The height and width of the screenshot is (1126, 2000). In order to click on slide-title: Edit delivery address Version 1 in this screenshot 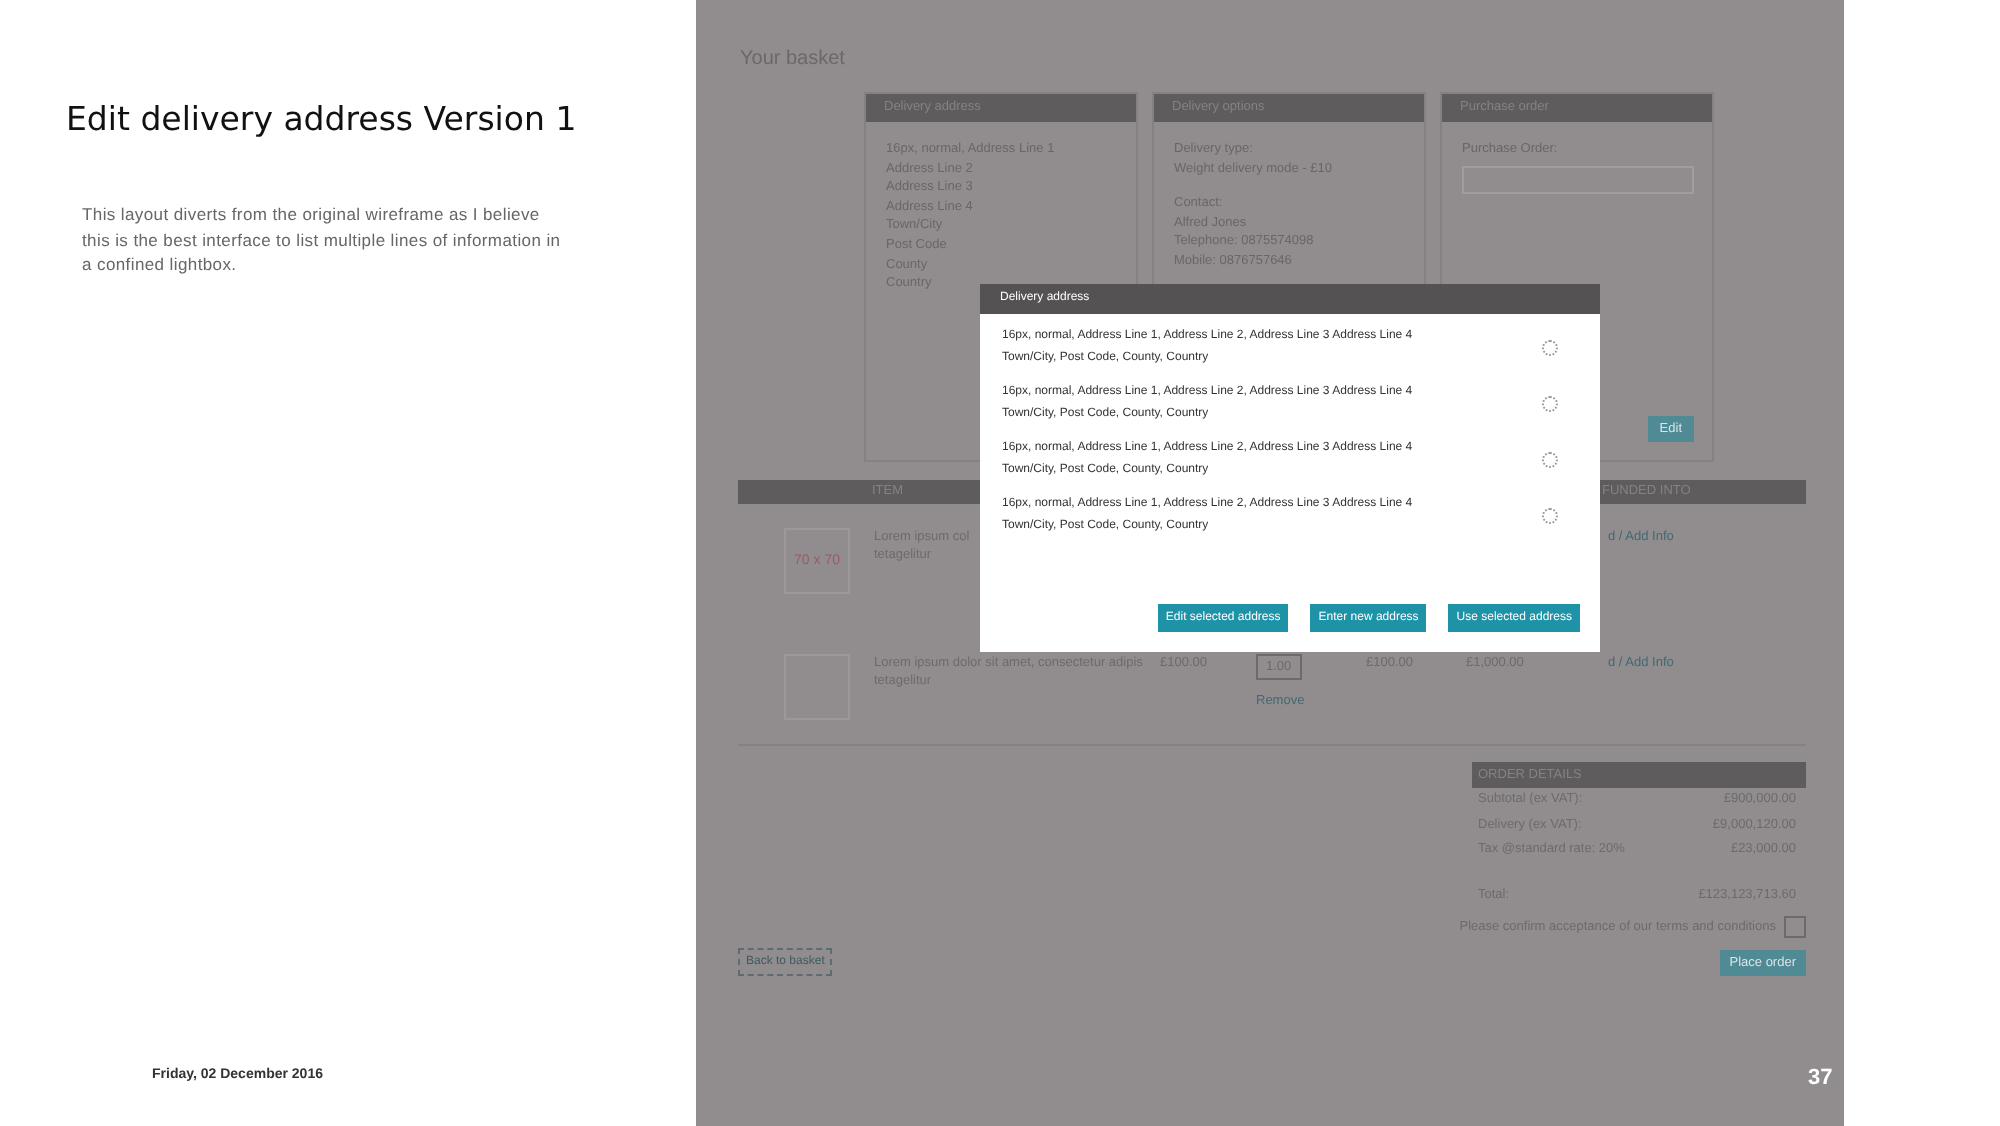, I will do `click(322, 119)`.